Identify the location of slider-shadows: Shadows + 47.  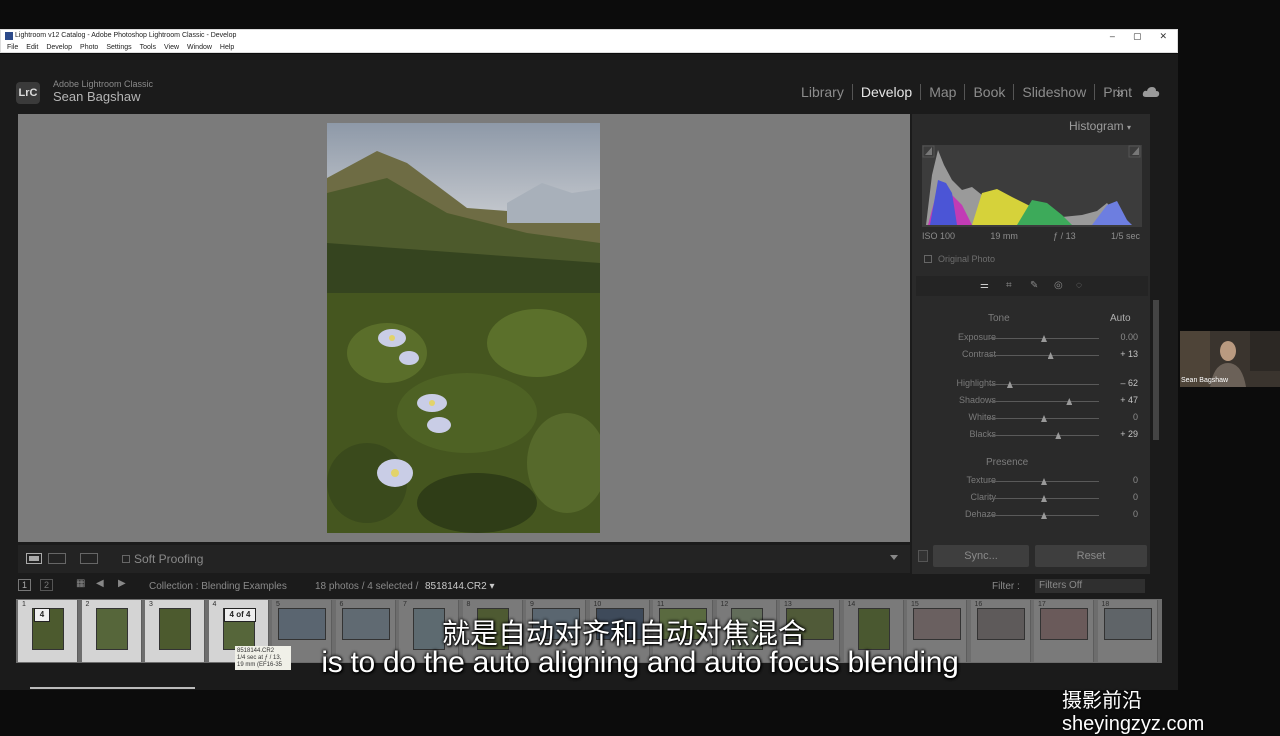
(1029, 401).